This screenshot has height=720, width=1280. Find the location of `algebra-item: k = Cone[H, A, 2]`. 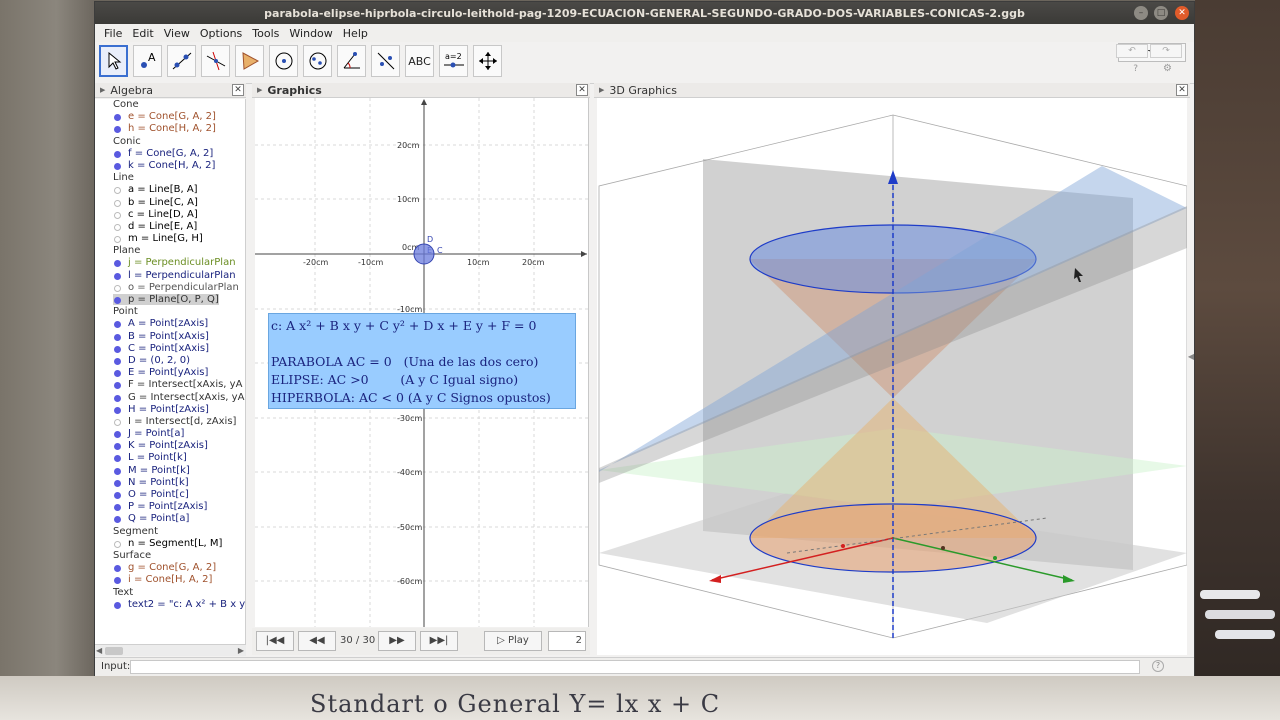

algebra-item: k = Cone[H, A, 2] is located at coordinates (170, 166).